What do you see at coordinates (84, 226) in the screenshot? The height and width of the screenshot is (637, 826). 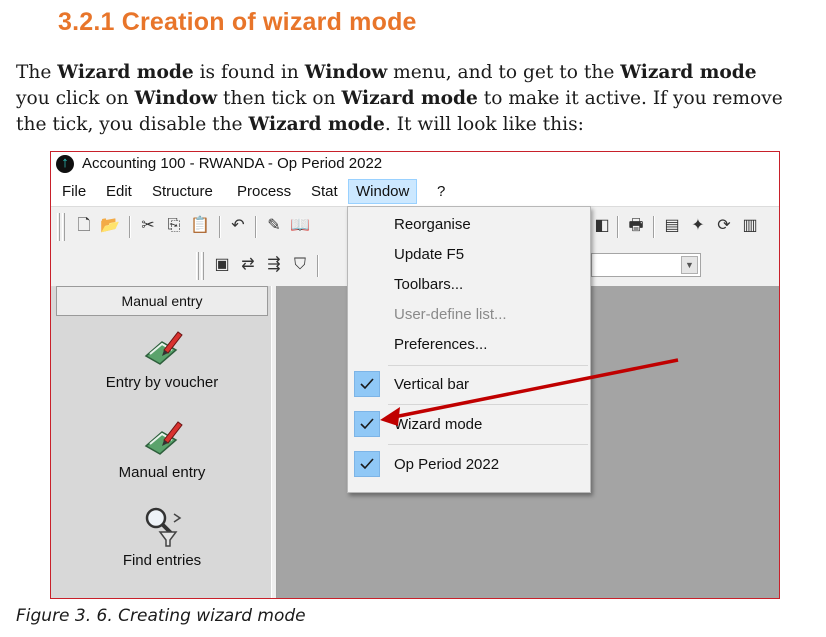 I see `new-file-icon: 🗋` at bounding box center [84, 226].